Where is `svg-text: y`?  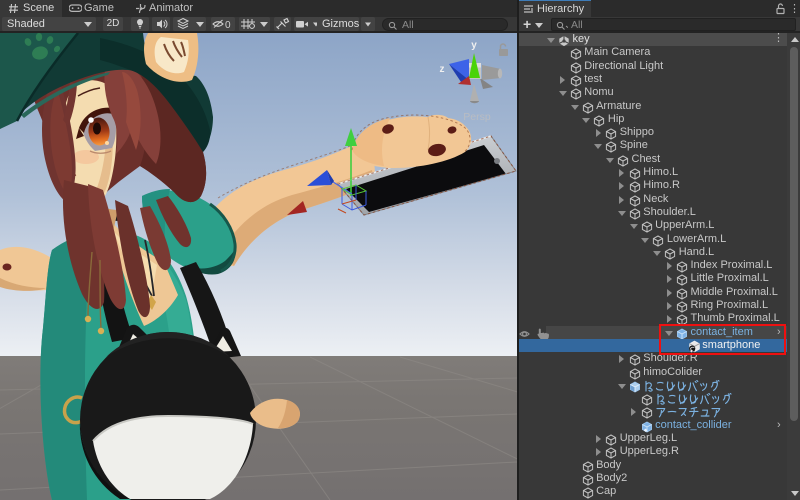 svg-text: y is located at coordinates (474, 45).